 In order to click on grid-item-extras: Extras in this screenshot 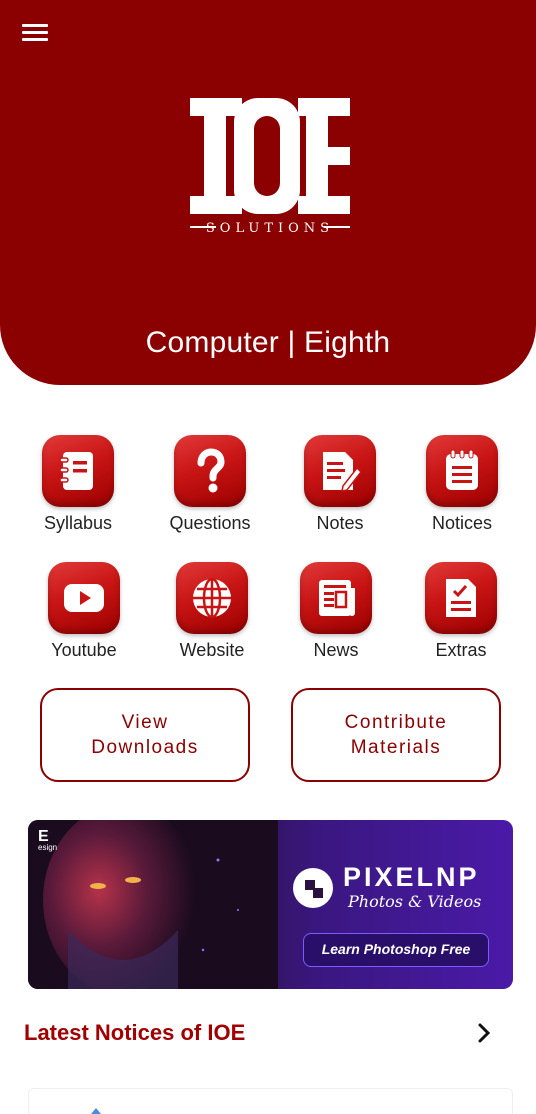, I will do `click(461, 611)`.